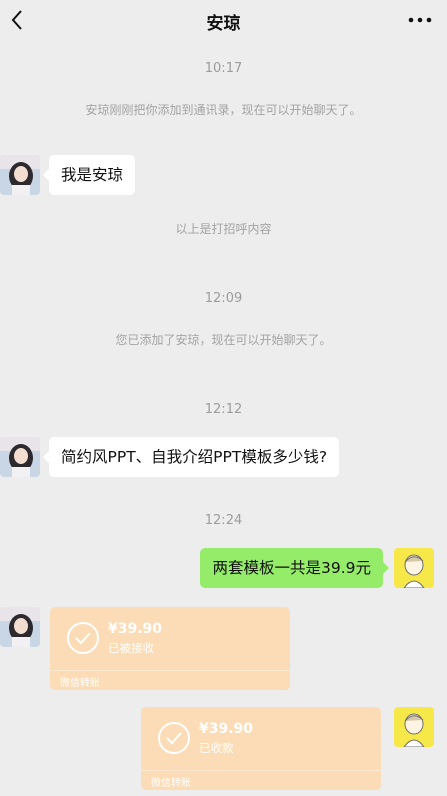 This screenshot has width=447, height=796. I want to click on transfer-card: ¥39.90 已被接收 微信转账, so click(170, 648).